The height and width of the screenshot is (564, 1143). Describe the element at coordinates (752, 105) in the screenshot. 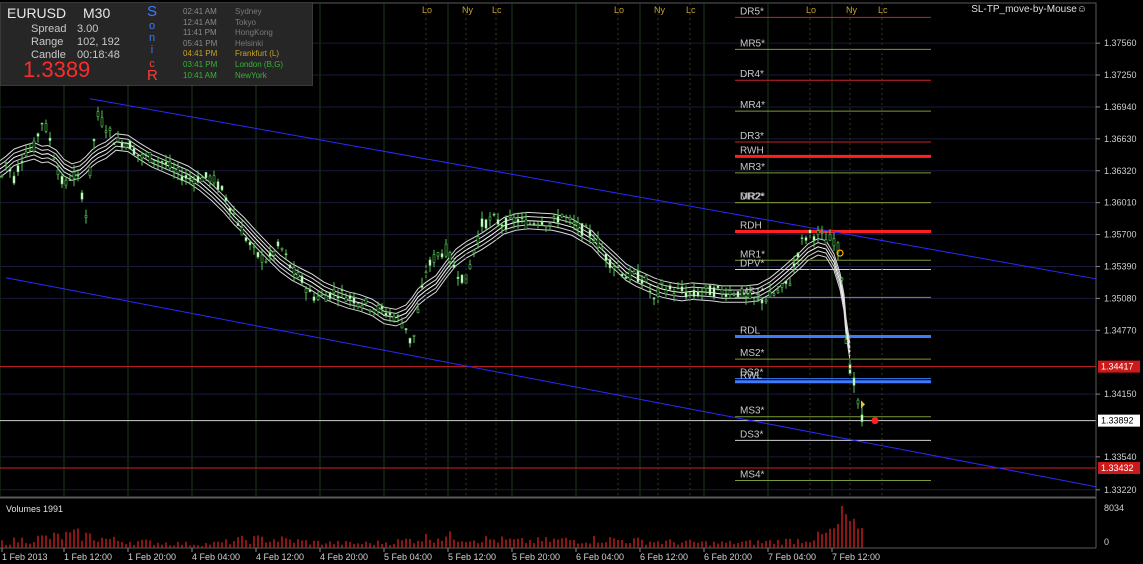

I see `pivot-label: MR4*` at that location.